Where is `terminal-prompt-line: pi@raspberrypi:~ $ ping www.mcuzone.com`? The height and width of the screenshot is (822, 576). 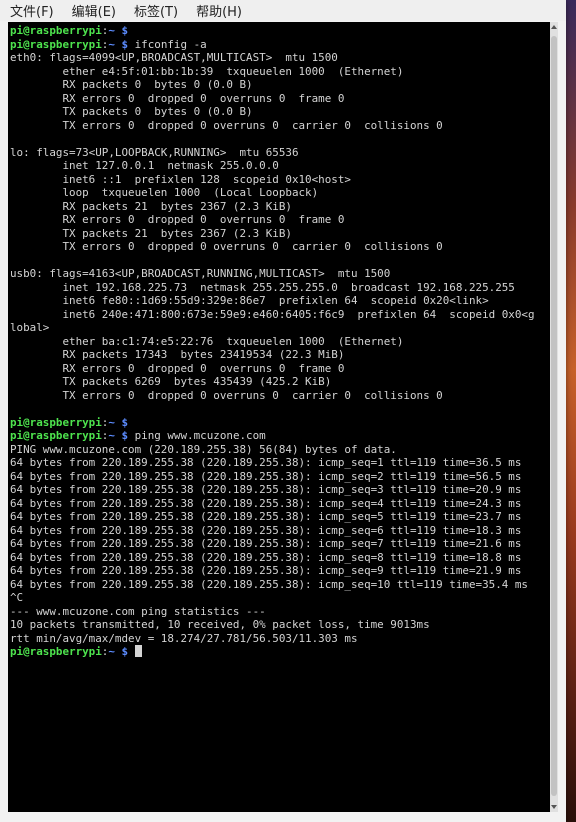 terminal-prompt-line: pi@raspberrypi:~ $ ping www.mcuzone.com is located at coordinates (279, 436).